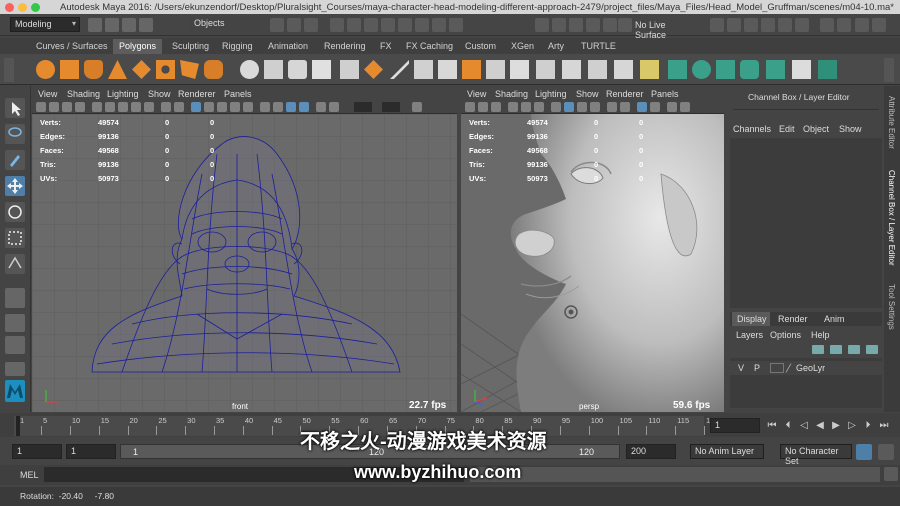  Describe the element at coordinates (197, 94) in the screenshot. I see `menu-renderer: Renderer` at that location.